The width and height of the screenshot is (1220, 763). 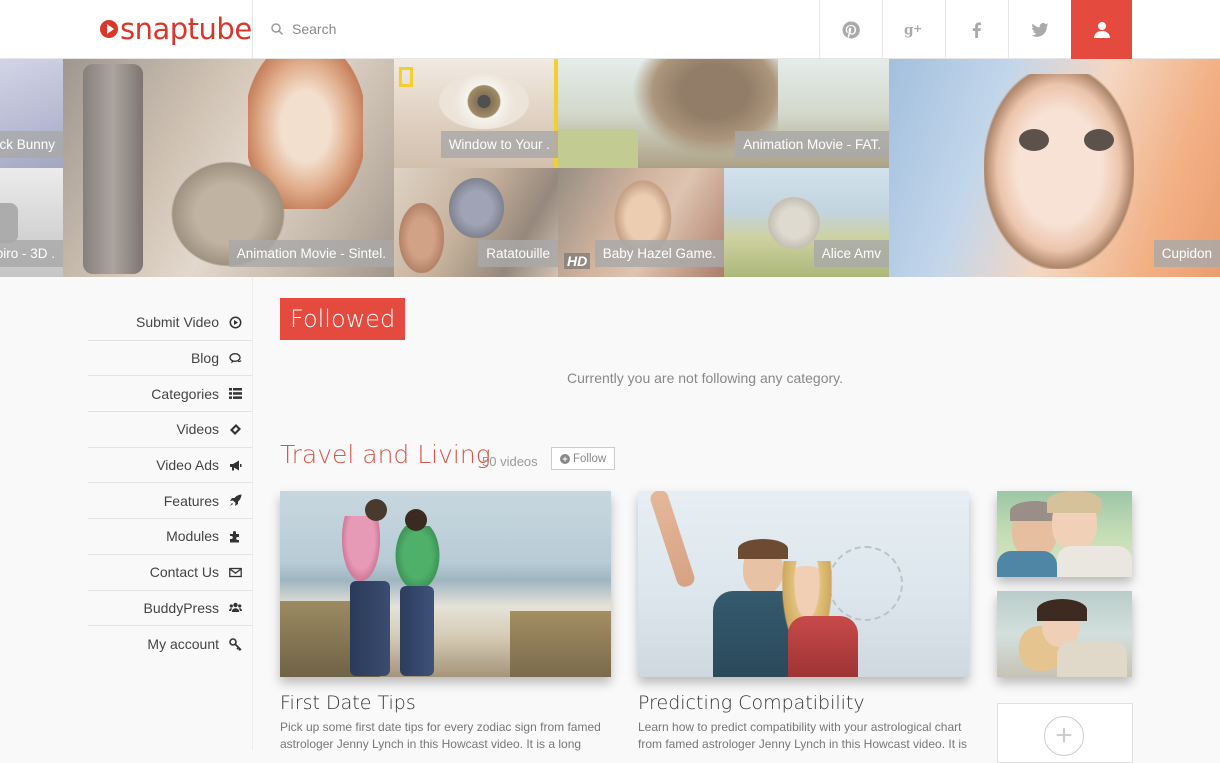 What do you see at coordinates (31, 113) in the screenshot?
I see `featured-tile: ck Bunny` at bounding box center [31, 113].